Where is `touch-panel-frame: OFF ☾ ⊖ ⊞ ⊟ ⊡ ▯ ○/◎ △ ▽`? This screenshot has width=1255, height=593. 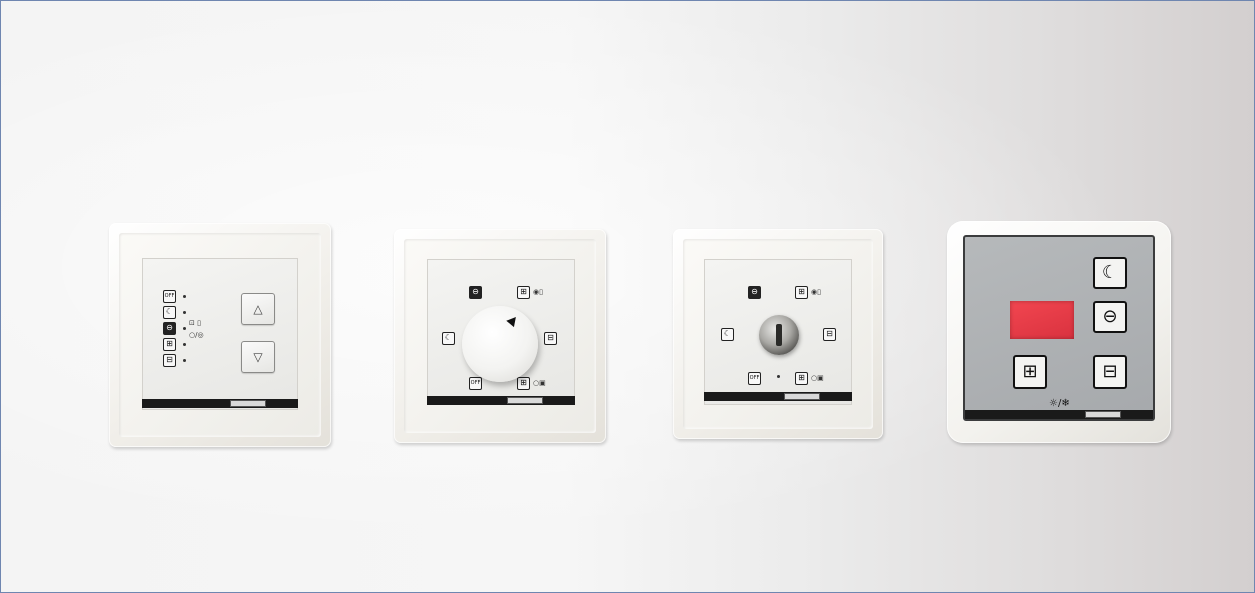 touch-panel-frame: OFF ☾ ⊖ ⊞ ⊟ ⊡ ▯ ○/◎ △ ▽ is located at coordinates (220, 335).